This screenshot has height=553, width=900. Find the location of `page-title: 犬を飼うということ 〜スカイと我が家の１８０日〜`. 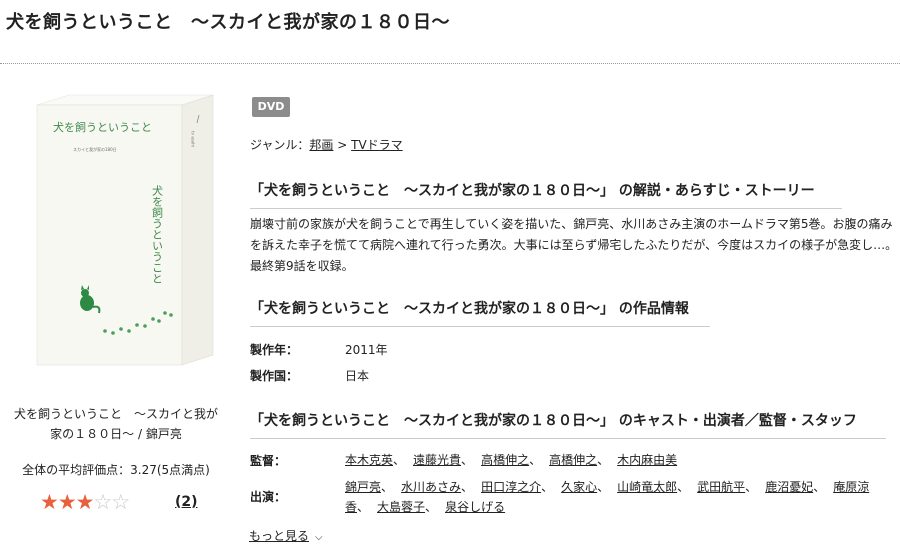

page-title: 犬を飼うということ 〜スカイと我が家の１８０日〜 is located at coordinates (228, 22).